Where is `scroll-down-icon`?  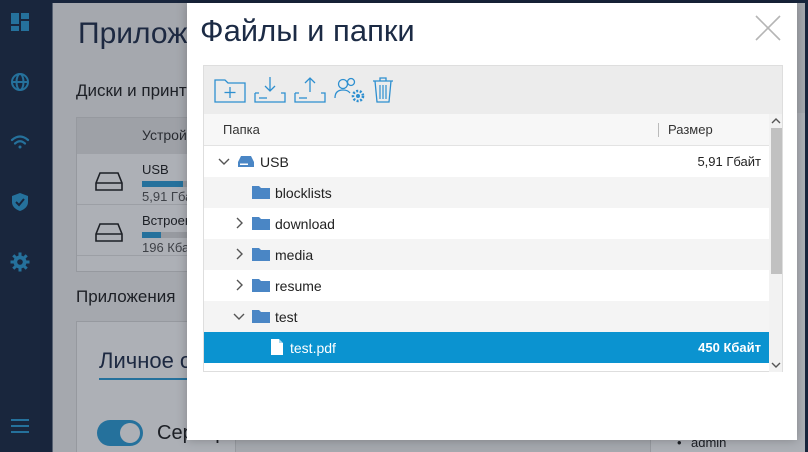 scroll-down-icon is located at coordinates (776, 365).